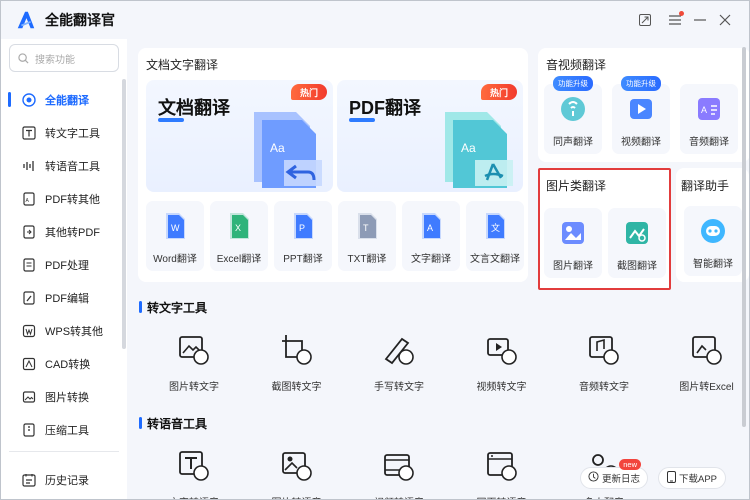 The width and height of the screenshot is (750, 500). I want to click on sidebar-item-pdf-convert: A PDF转其他, so click(64, 198).